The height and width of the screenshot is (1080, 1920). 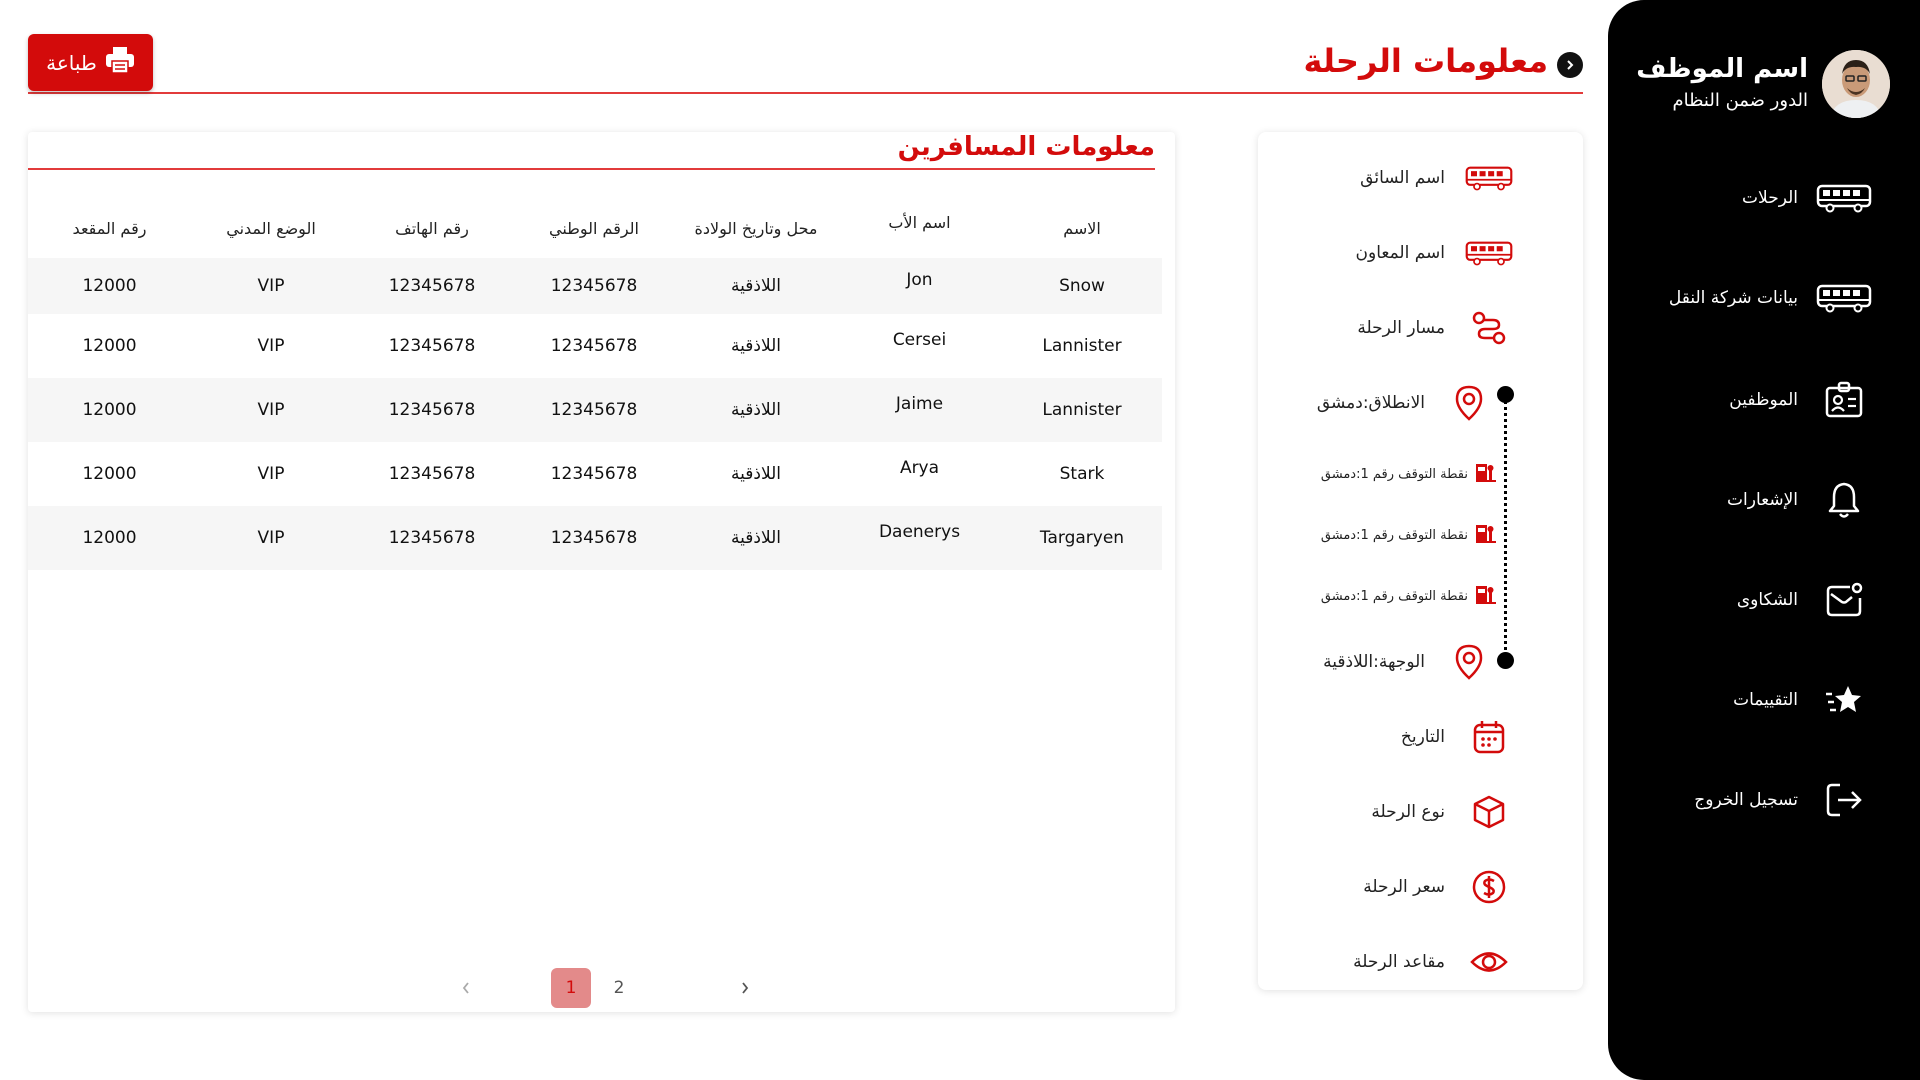 I want to click on bell-icon, so click(x=1844, y=500).